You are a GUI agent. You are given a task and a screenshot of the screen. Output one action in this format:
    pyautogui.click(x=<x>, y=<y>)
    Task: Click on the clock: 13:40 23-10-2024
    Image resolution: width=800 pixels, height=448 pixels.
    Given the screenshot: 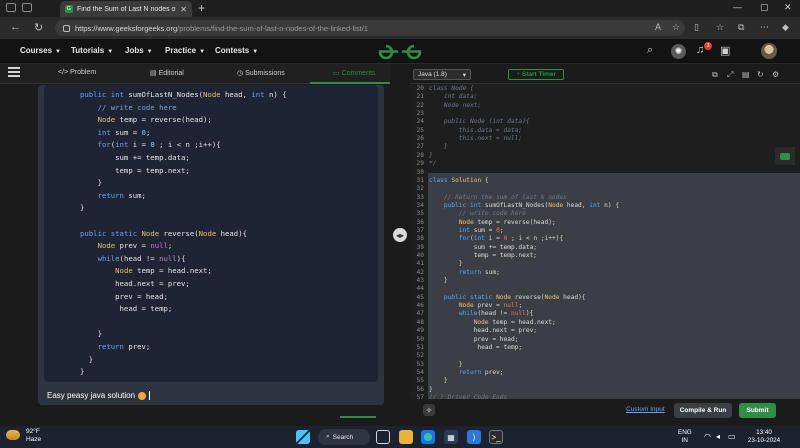 What is the action you would take?
    pyautogui.click(x=764, y=437)
    